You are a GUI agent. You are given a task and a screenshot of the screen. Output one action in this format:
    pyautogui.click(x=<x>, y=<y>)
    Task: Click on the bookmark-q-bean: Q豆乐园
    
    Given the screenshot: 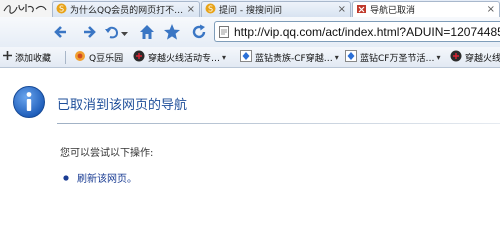 What is the action you would take?
    pyautogui.click(x=98, y=57)
    